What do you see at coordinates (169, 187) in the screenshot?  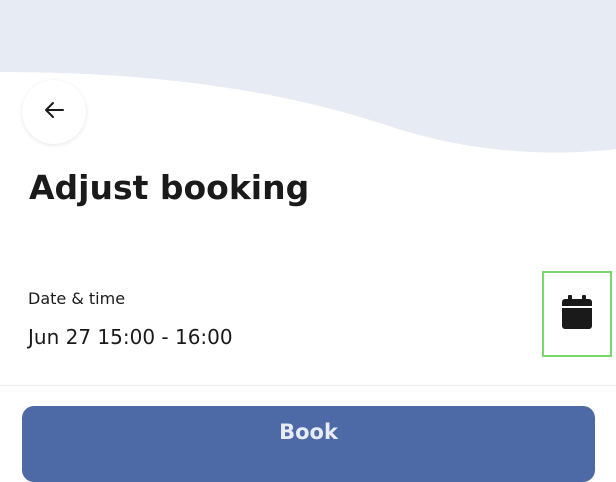 I see `page-title: Adjust booking` at bounding box center [169, 187].